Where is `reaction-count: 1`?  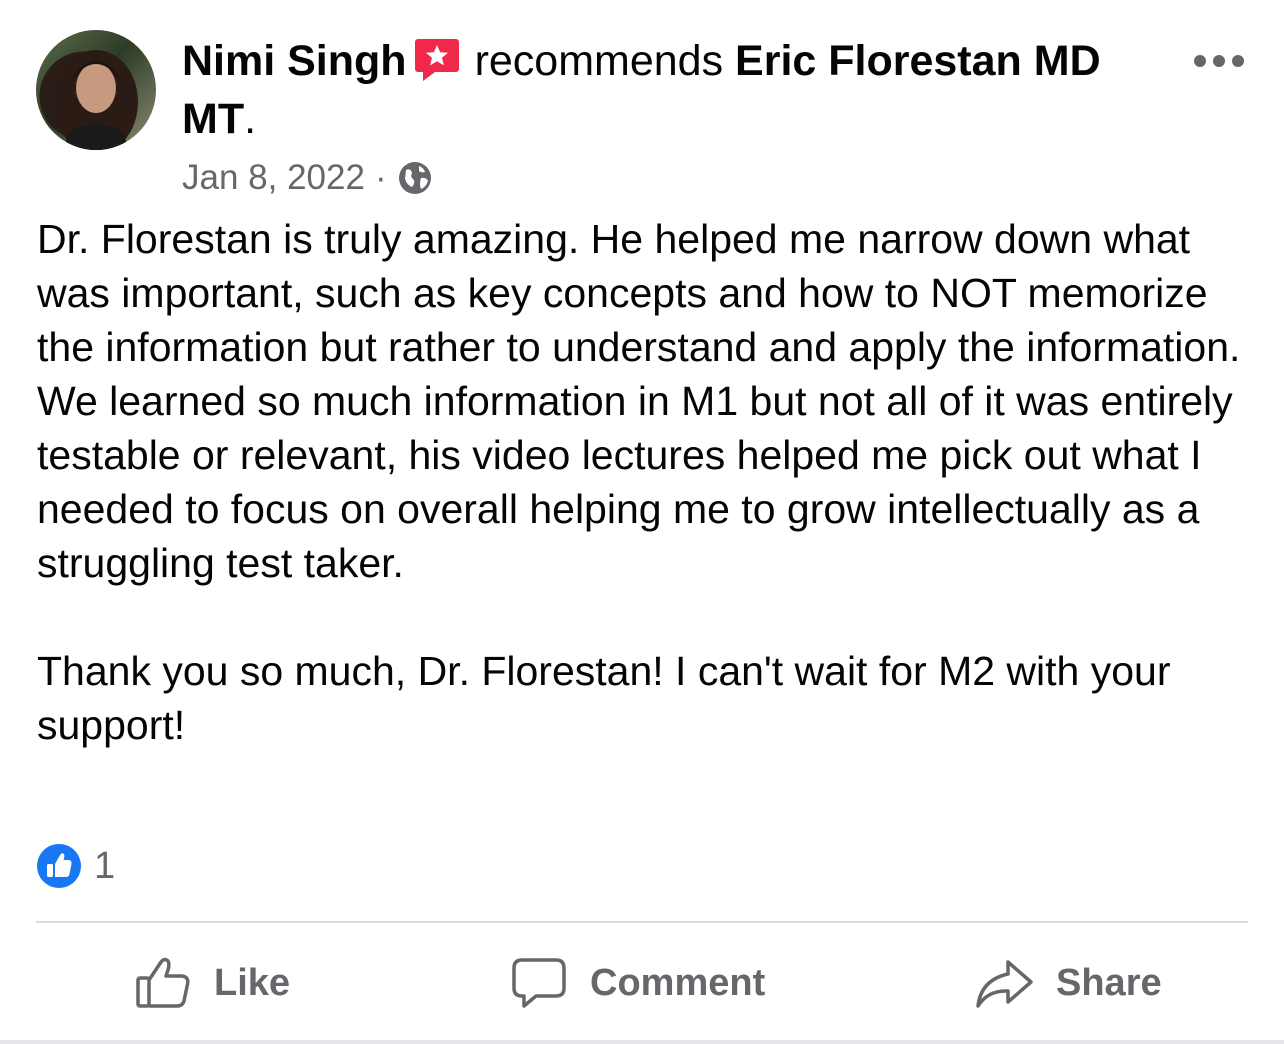
reaction-count: 1 is located at coordinates (105, 865).